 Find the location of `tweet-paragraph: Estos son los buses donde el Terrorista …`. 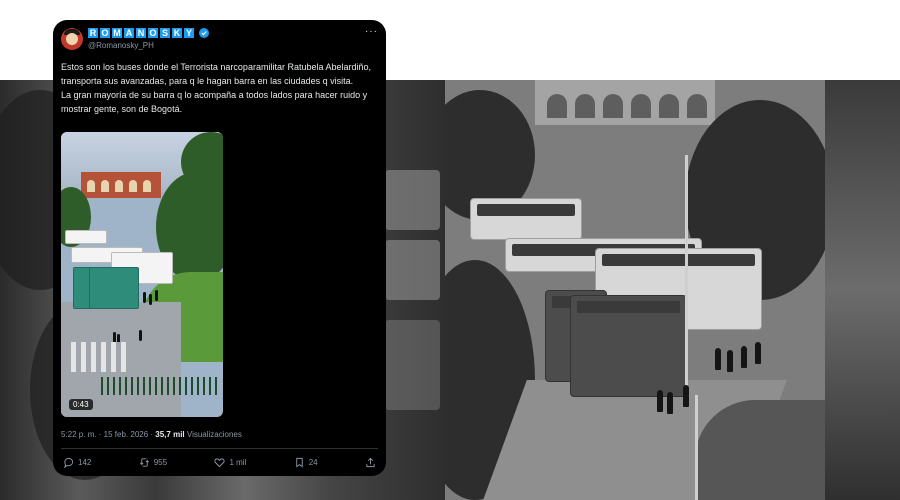

tweet-paragraph: Estos son los buses donde el Terrorista … is located at coordinates (216, 74).